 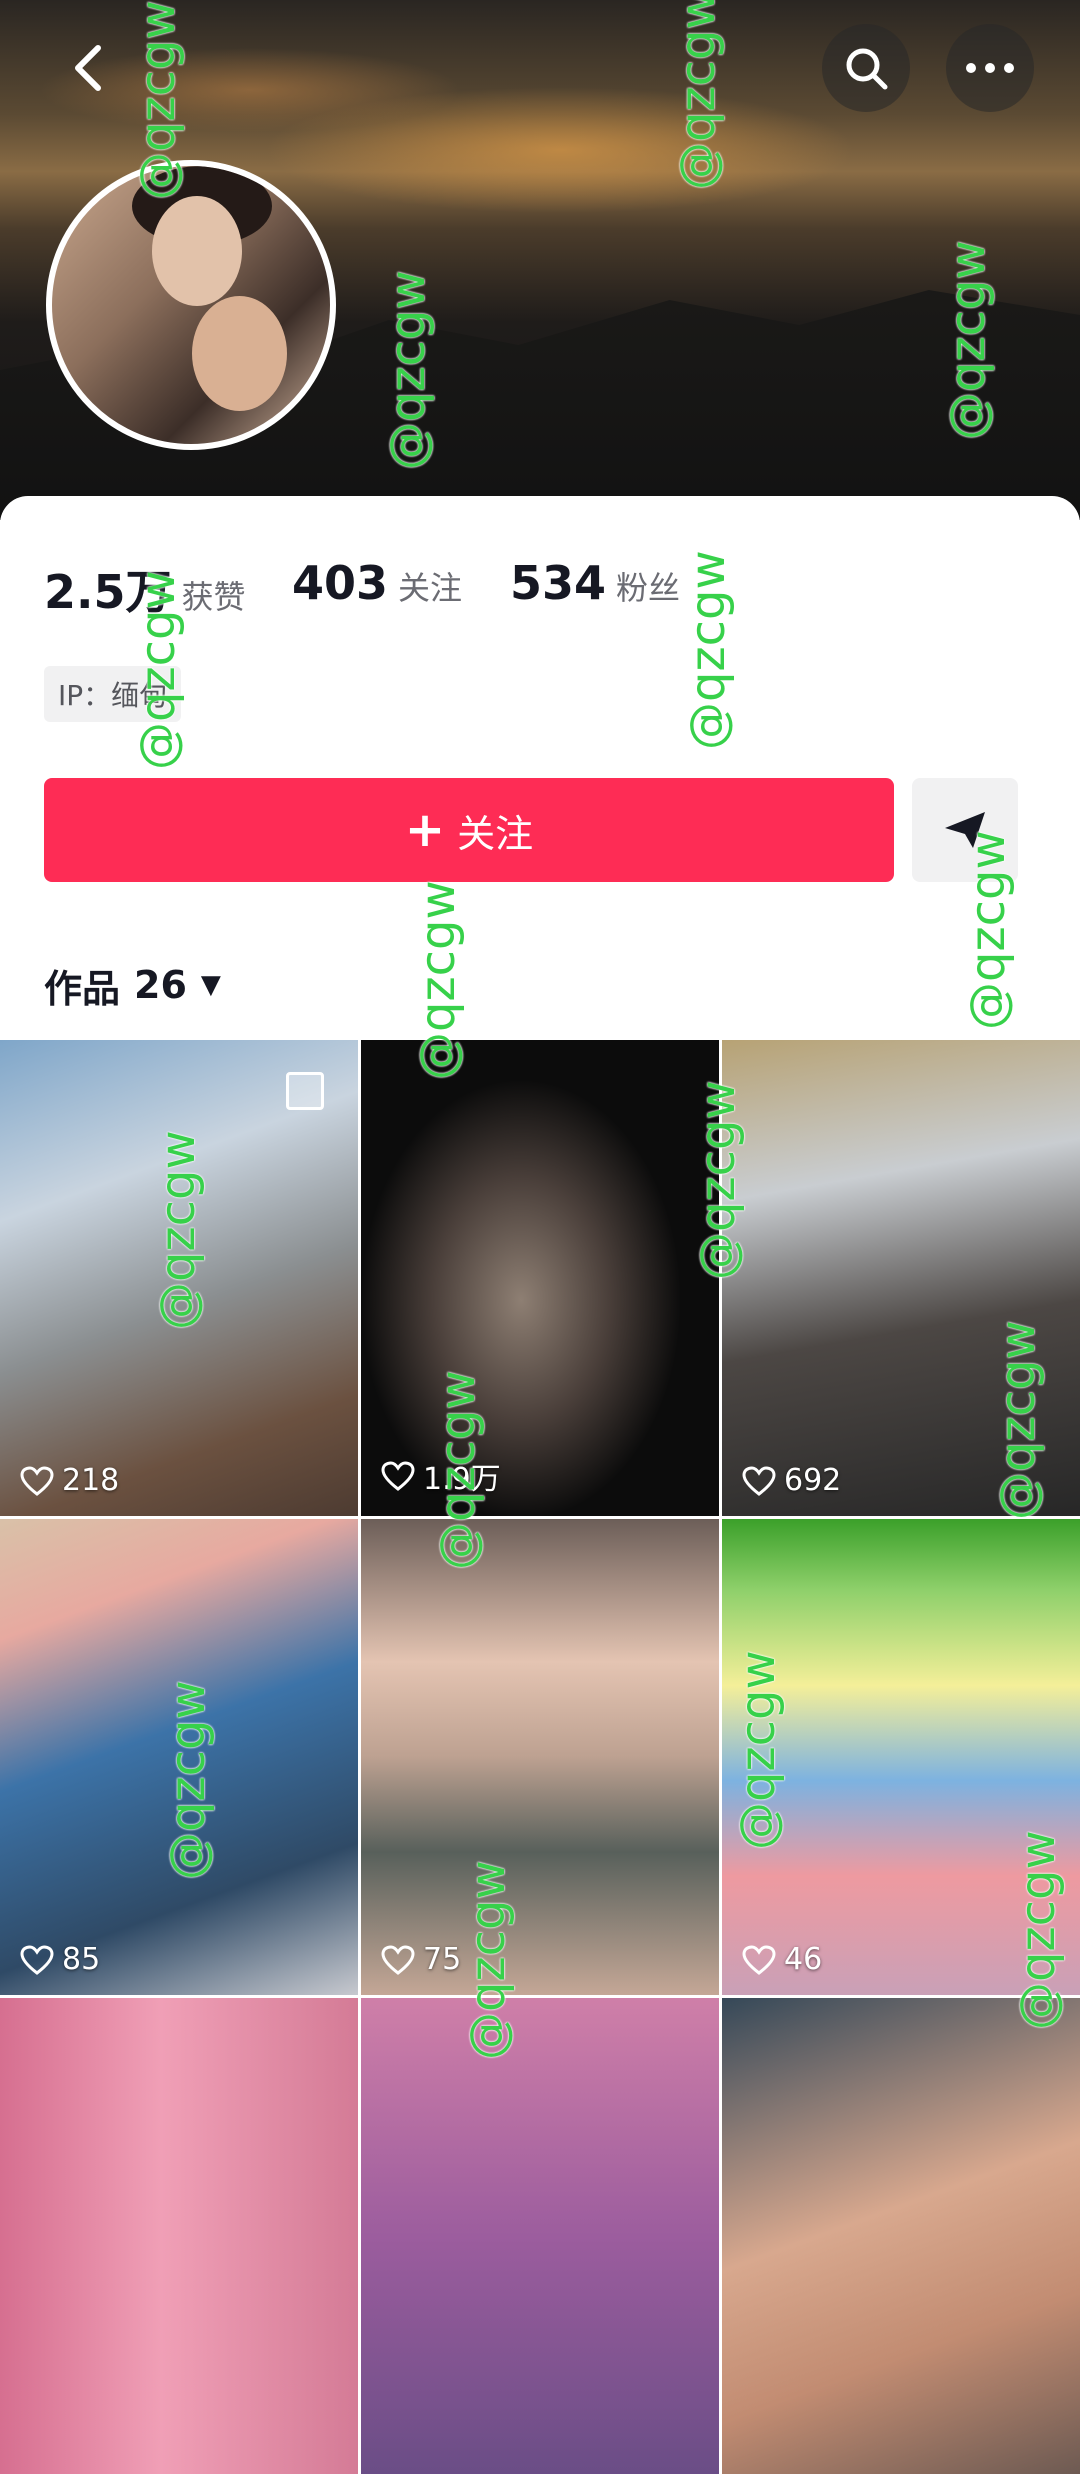 I want to click on chevron-left-icon, so click(x=88, y=68).